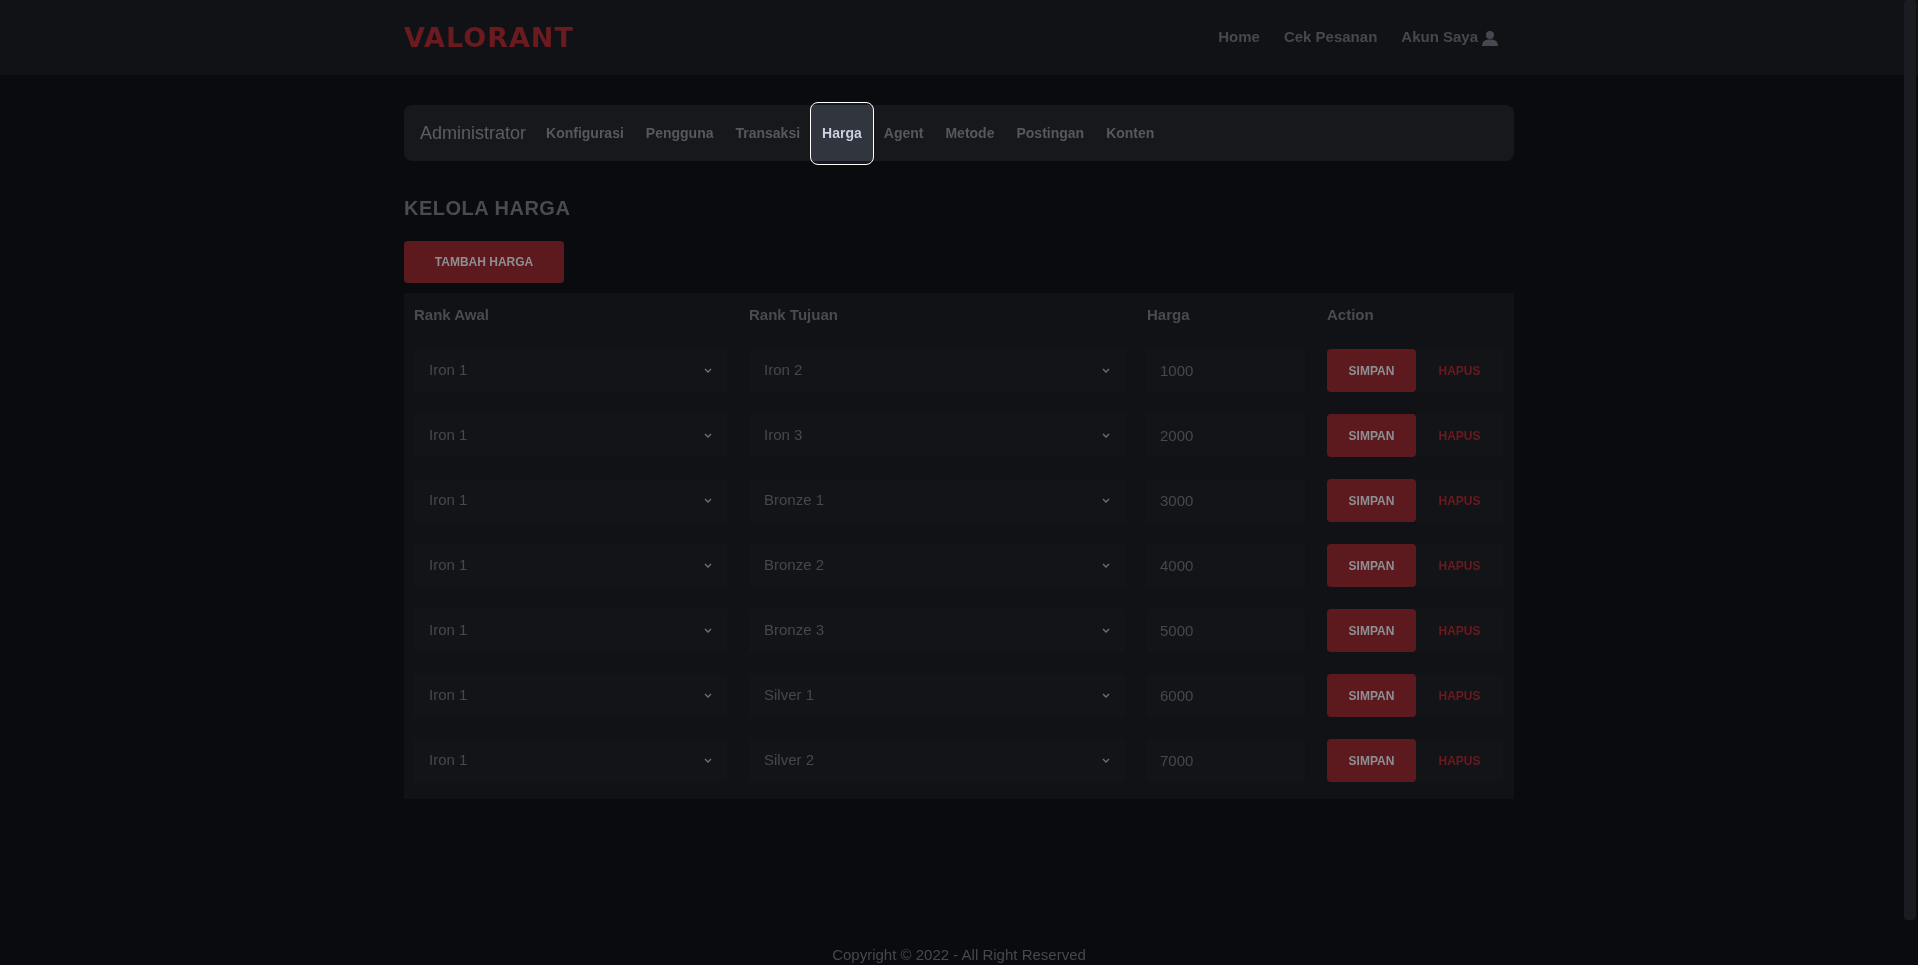  I want to click on admin-tab: Agent, so click(903, 132).